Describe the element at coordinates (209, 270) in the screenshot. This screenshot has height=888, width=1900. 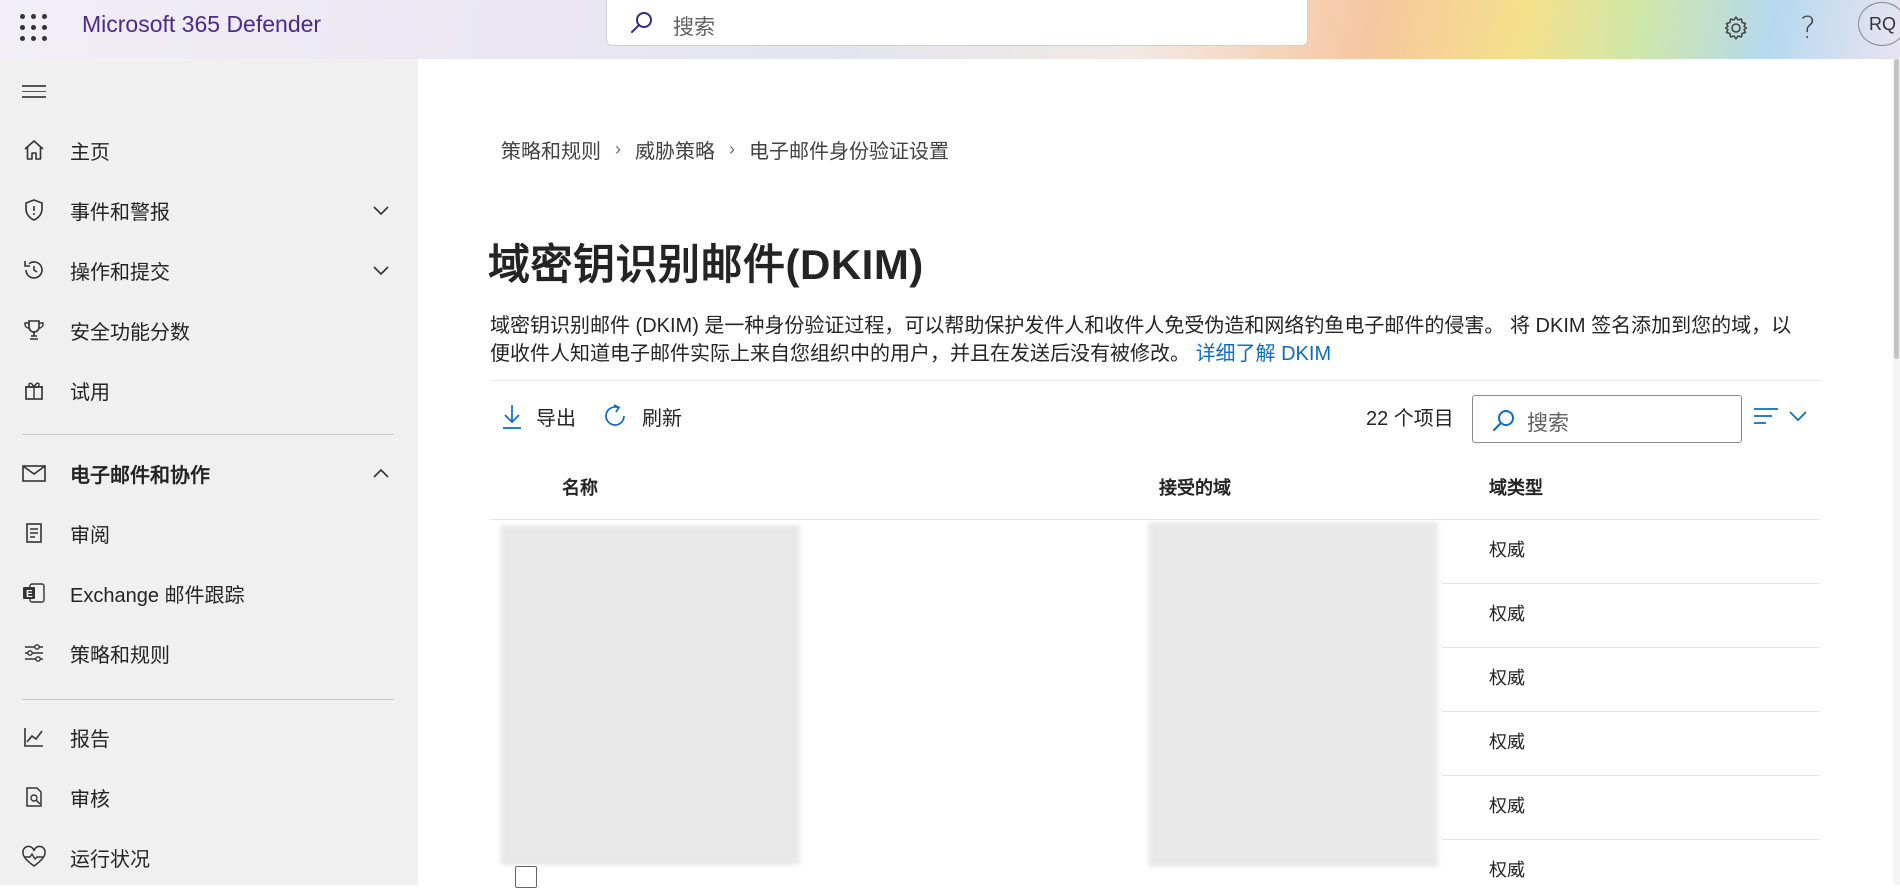
I see `nav-item-actions-submissions: 操作和提交` at that location.